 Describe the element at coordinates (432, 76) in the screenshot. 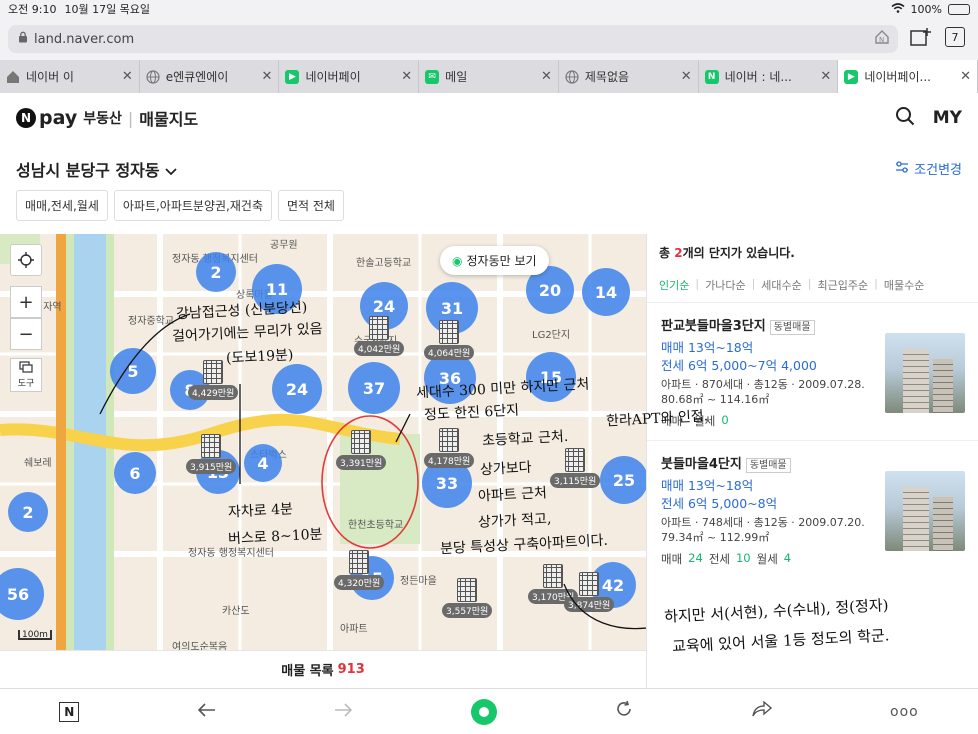

I see `mail-icon: ✉` at that location.